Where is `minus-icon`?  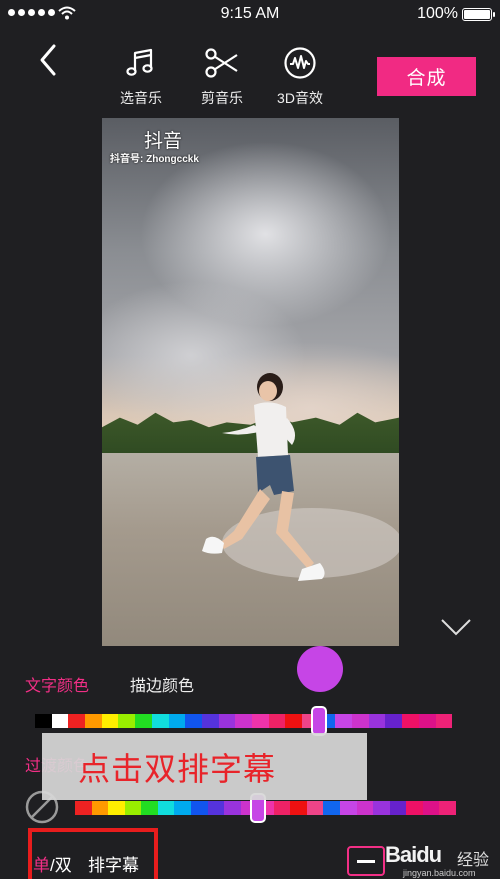 minus-icon is located at coordinates (366, 861).